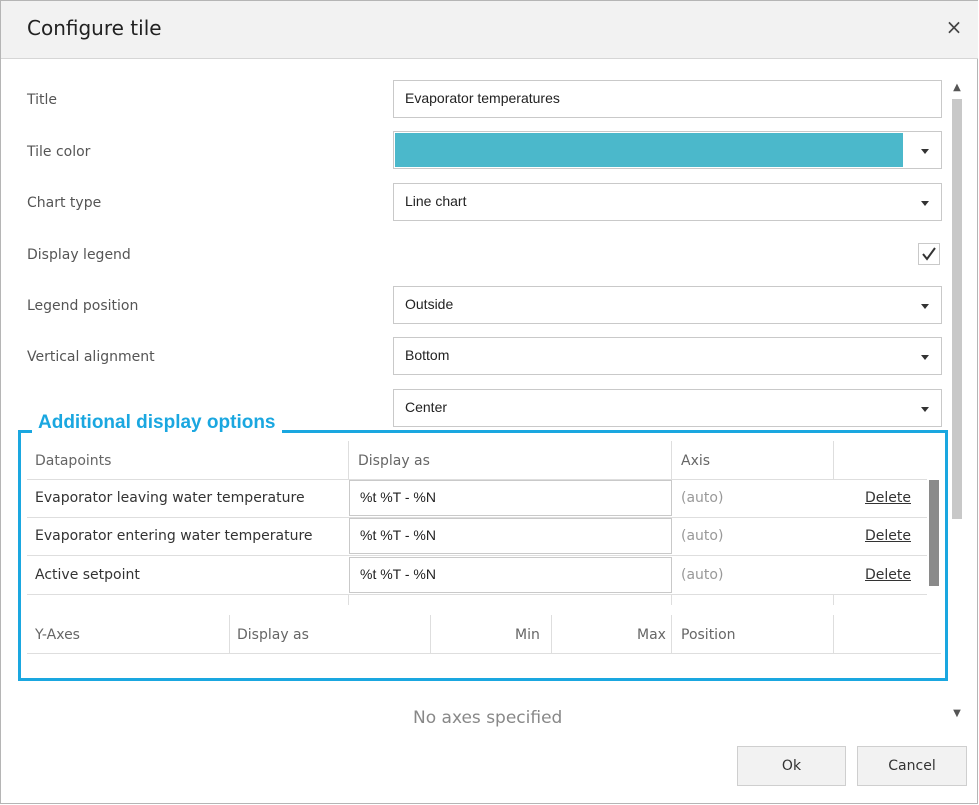 The height and width of the screenshot is (805, 979). Describe the element at coordinates (667, 356) in the screenshot. I see `vertical-alignment-select: Bottom` at that location.